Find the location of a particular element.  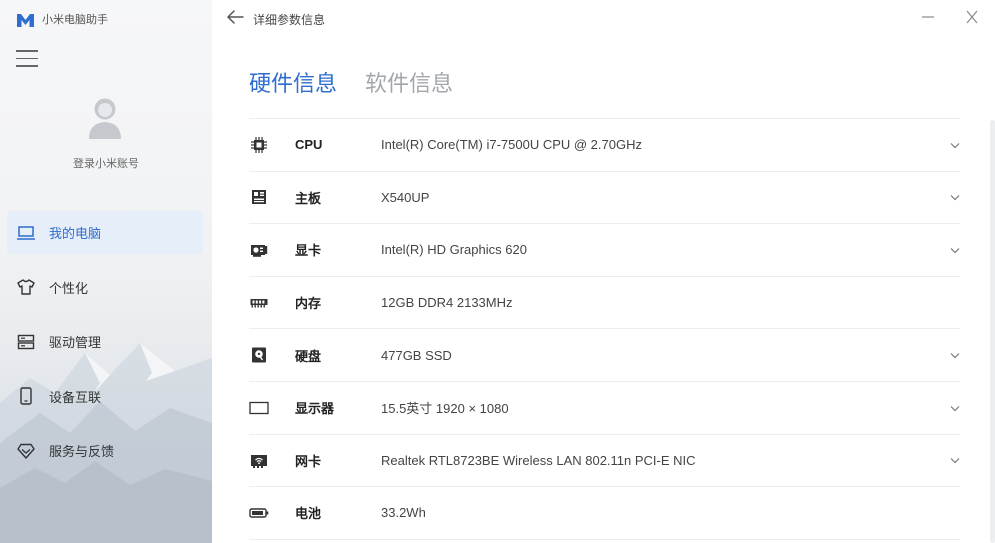

scrollbar is located at coordinates (992, 331).